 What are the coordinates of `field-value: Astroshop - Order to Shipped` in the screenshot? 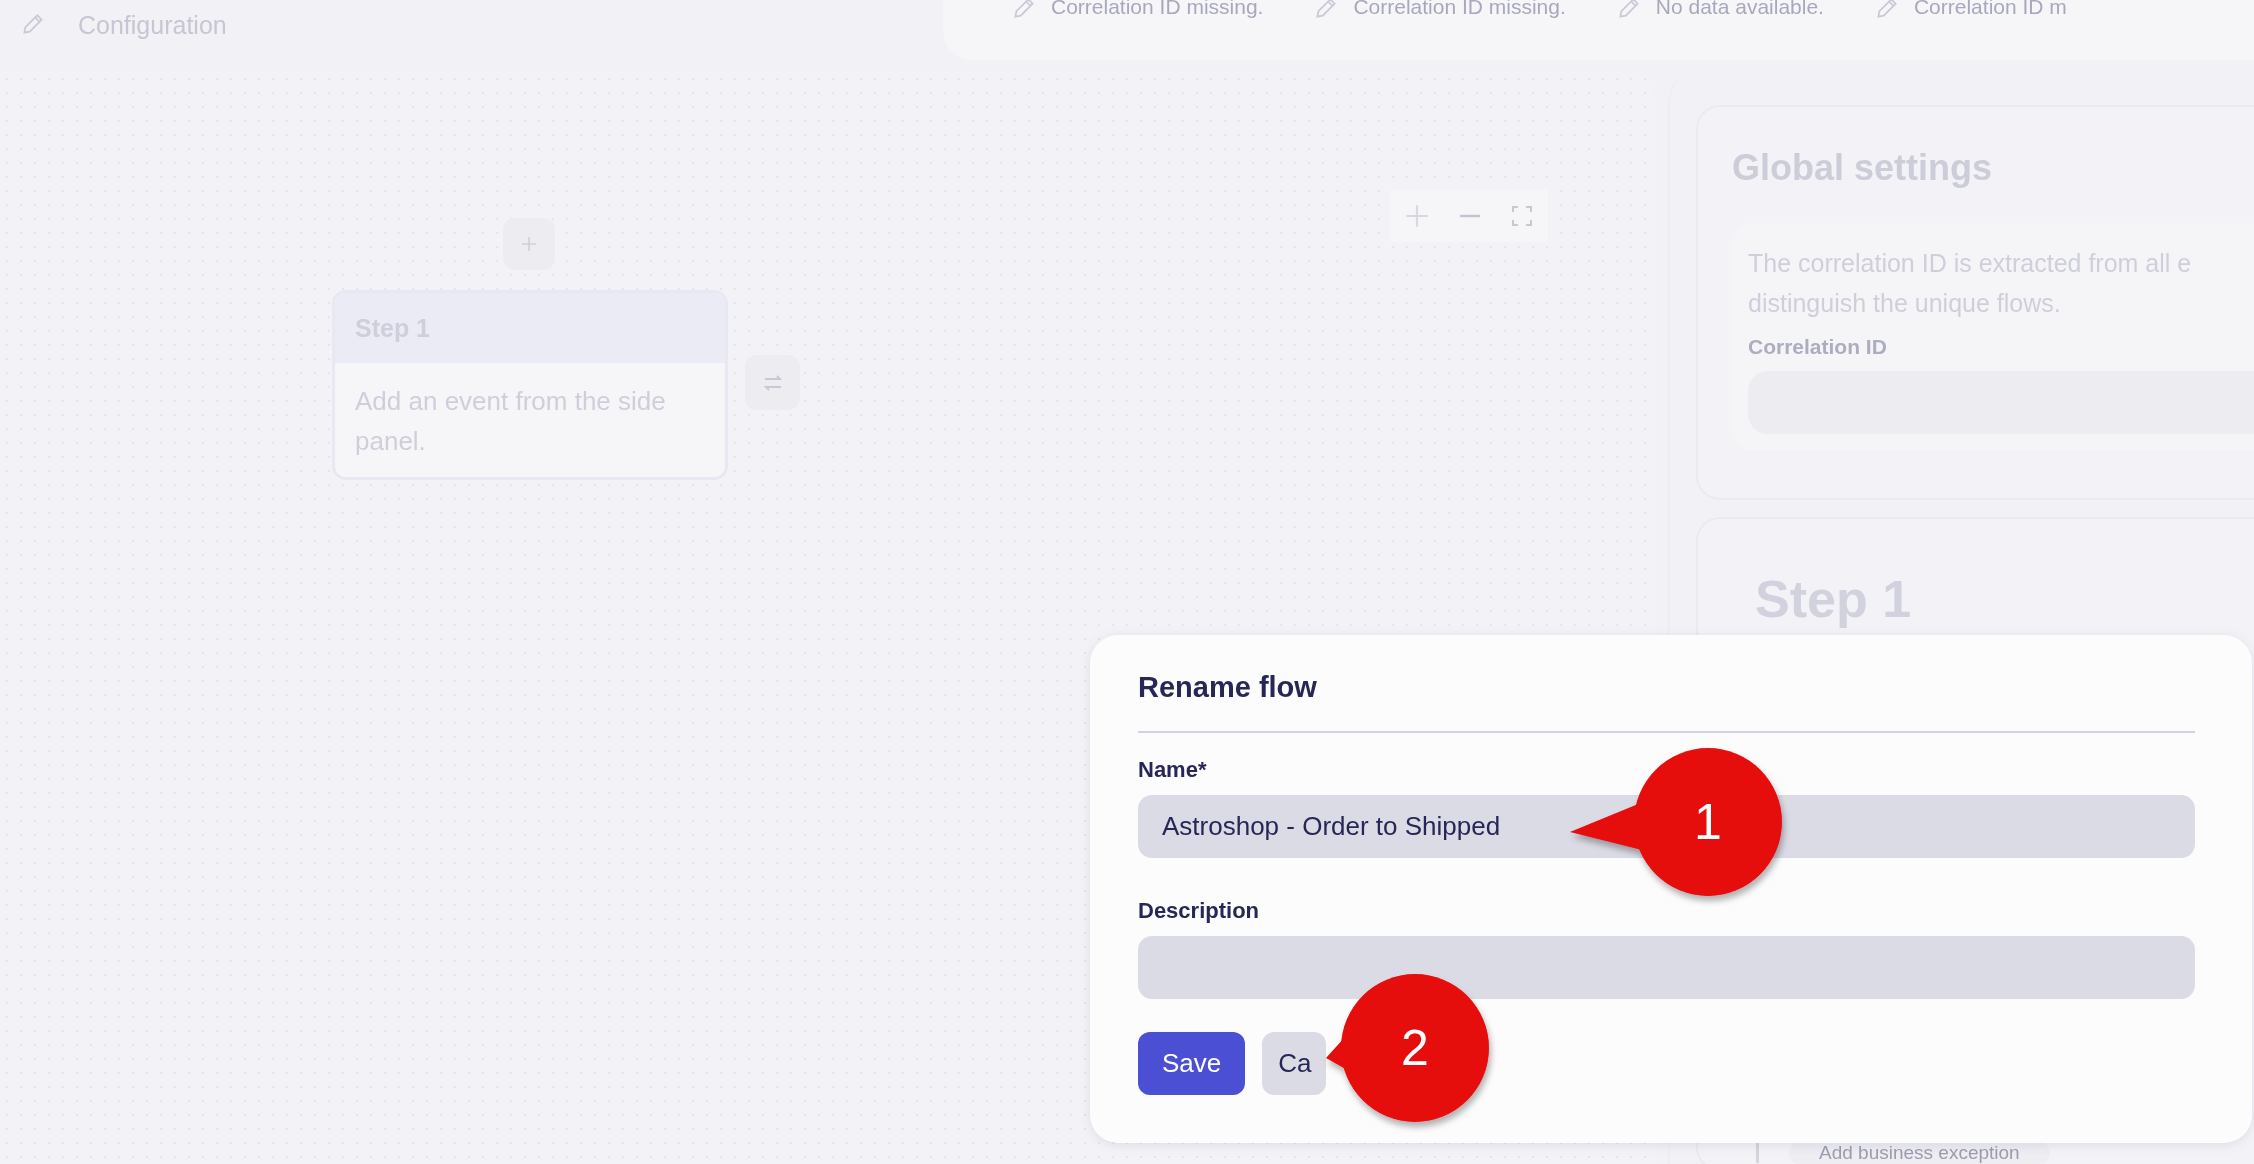 It's located at (1331, 826).